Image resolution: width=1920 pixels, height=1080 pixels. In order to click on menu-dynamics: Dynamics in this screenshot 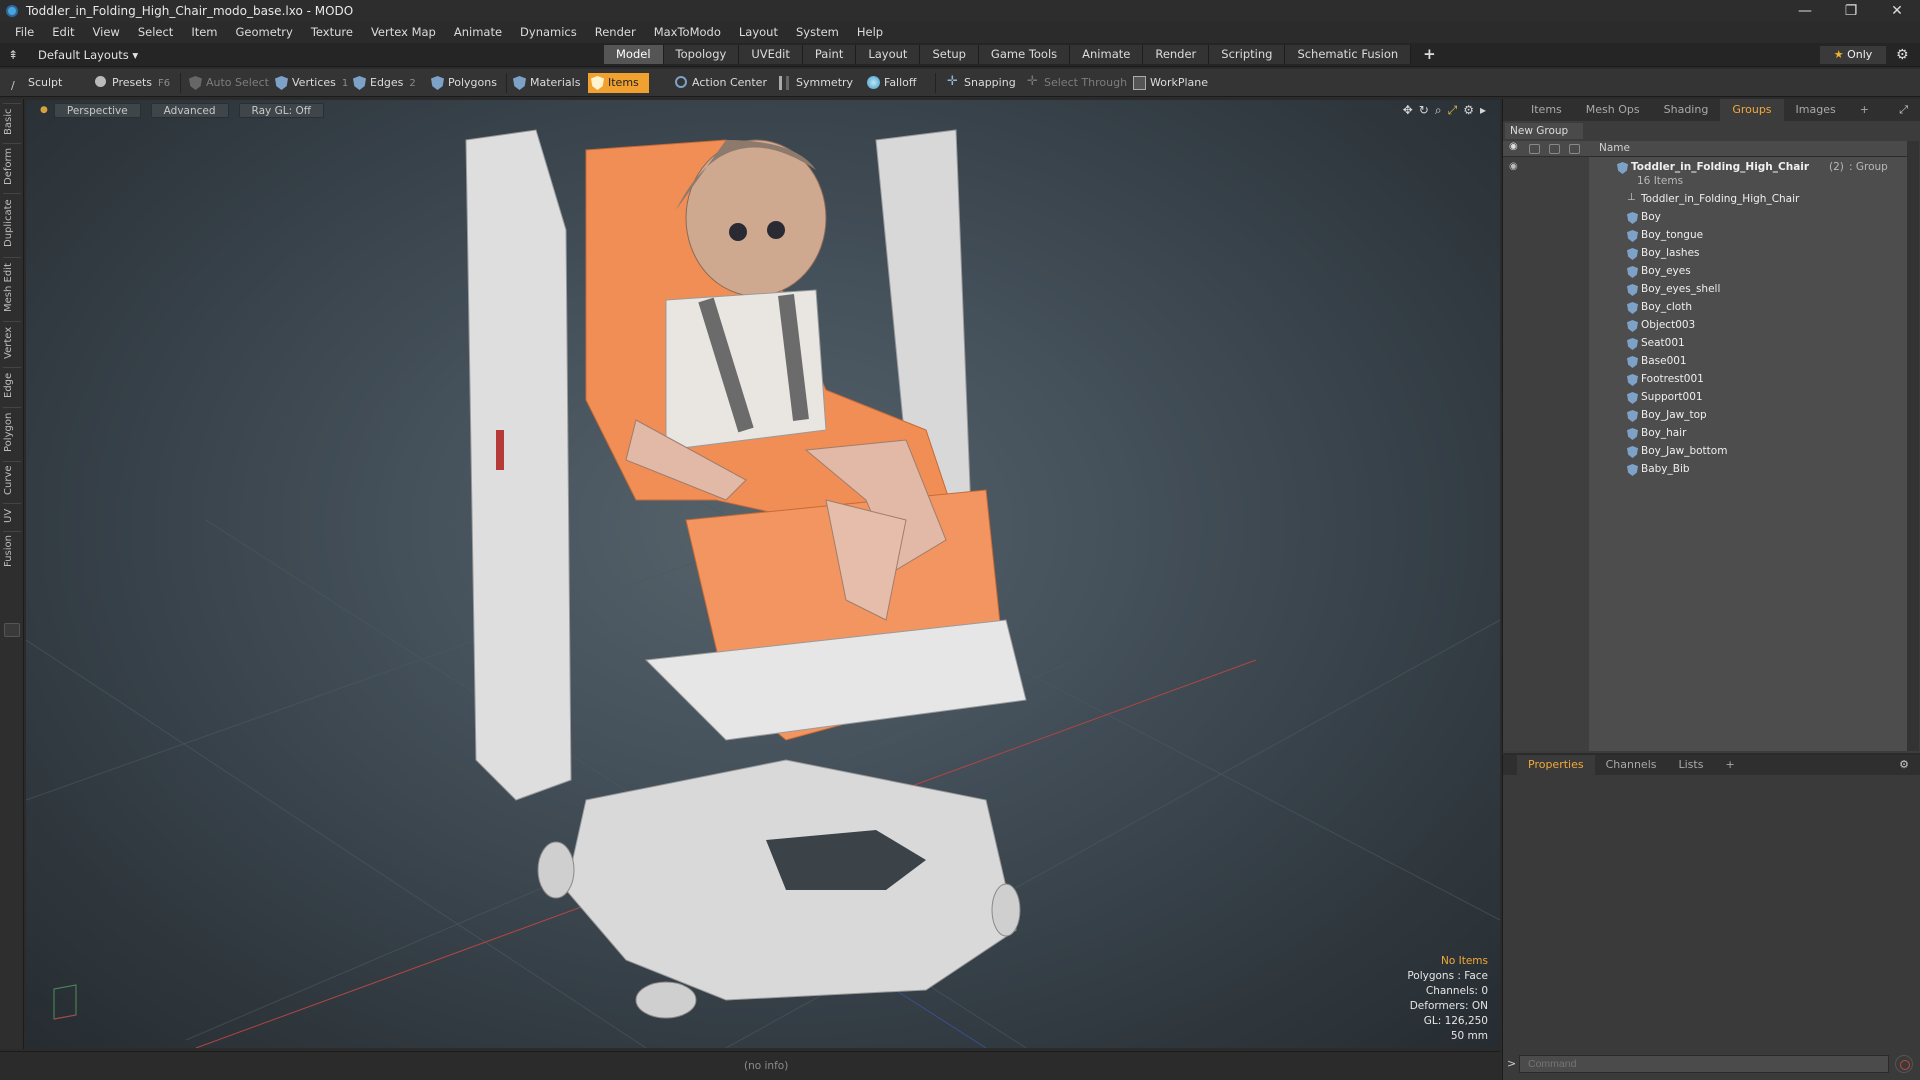, I will do `click(548, 32)`.